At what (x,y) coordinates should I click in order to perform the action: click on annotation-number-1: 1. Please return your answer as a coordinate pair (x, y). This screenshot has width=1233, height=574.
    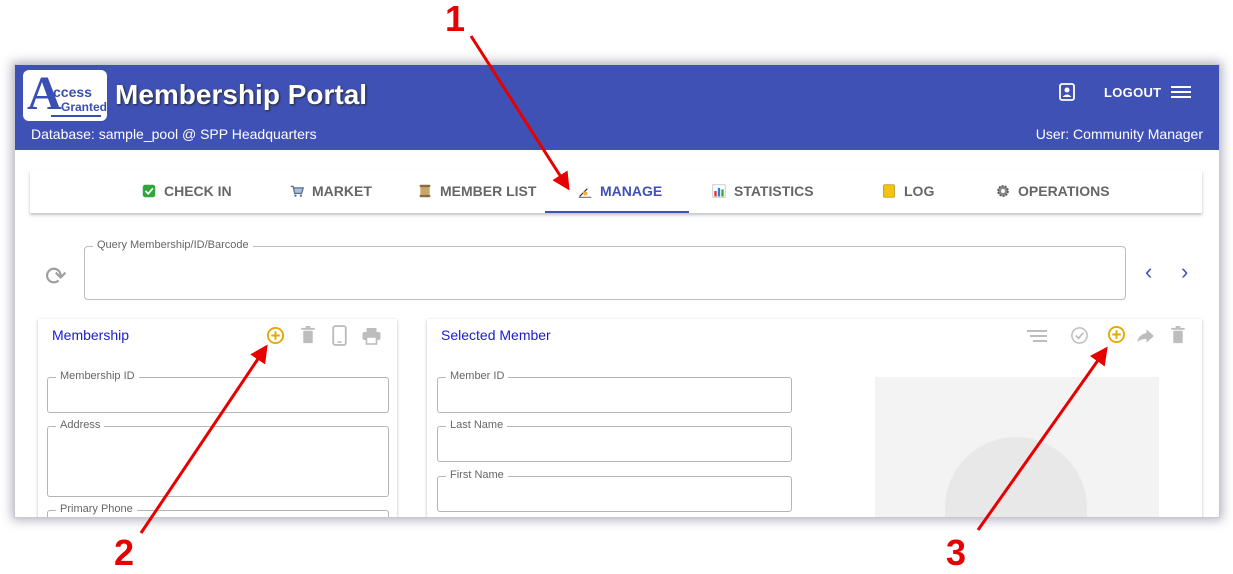
    Looking at the image, I should click on (455, 19).